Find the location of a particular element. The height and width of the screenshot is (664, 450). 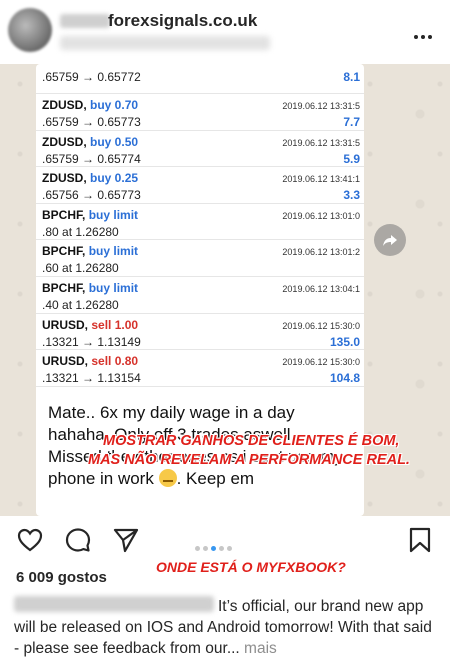

trade-direction: buy 0.70 is located at coordinates (114, 105).